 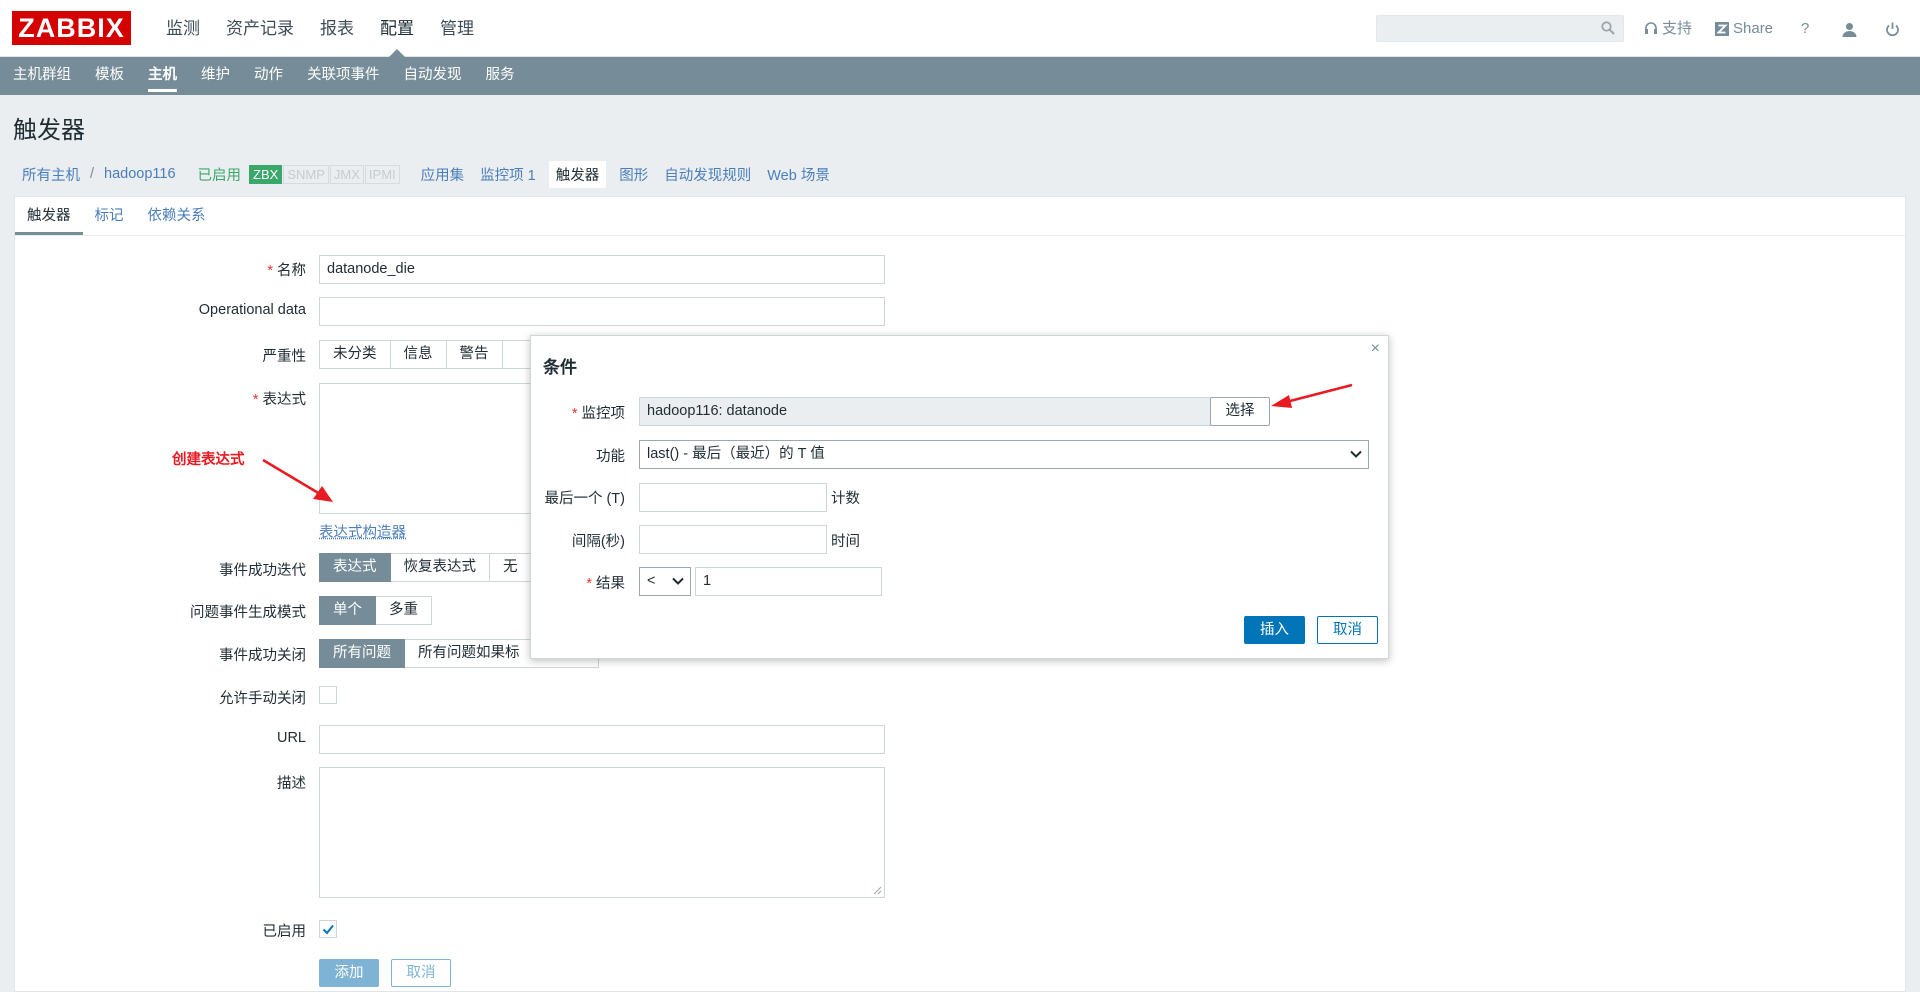 I want to click on subnav-services: 服务, so click(x=500, y=76).